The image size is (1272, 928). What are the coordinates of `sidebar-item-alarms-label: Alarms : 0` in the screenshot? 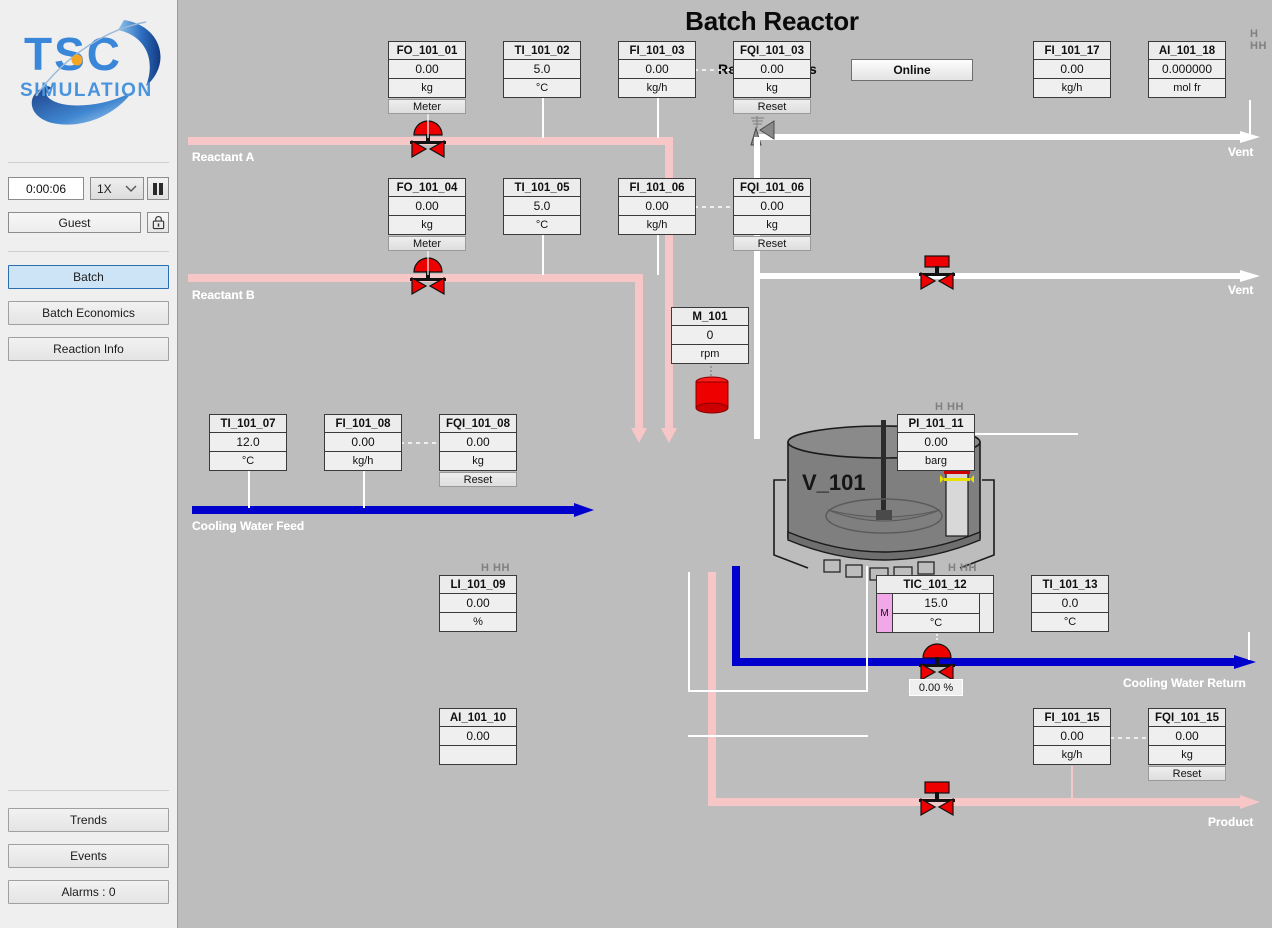 It's located at (88, 892).